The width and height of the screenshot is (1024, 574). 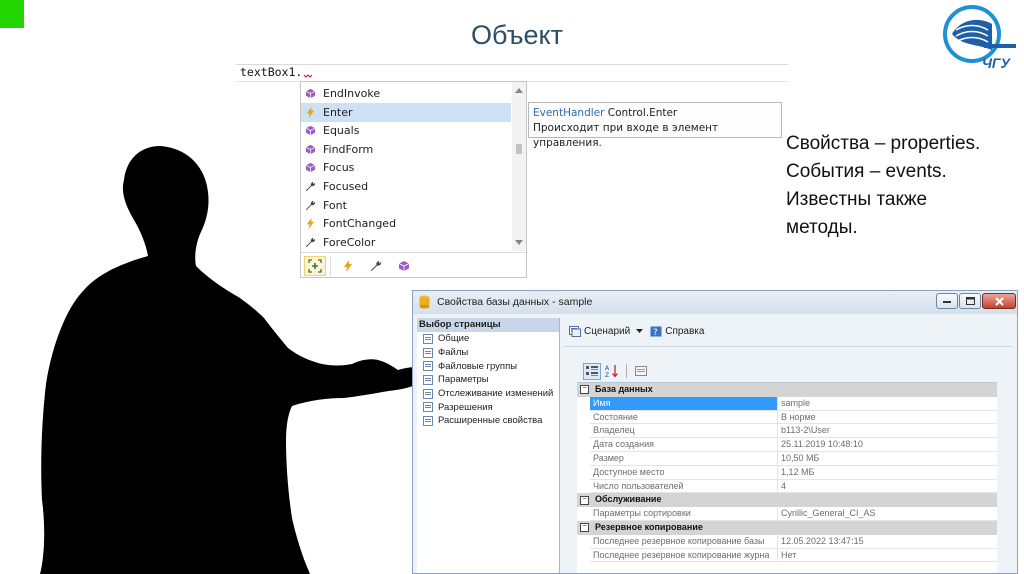 What do you see at coordinates (684, 431) in the screenshot?
I see `property-name: Владелец` at bounding box center [684, 431].